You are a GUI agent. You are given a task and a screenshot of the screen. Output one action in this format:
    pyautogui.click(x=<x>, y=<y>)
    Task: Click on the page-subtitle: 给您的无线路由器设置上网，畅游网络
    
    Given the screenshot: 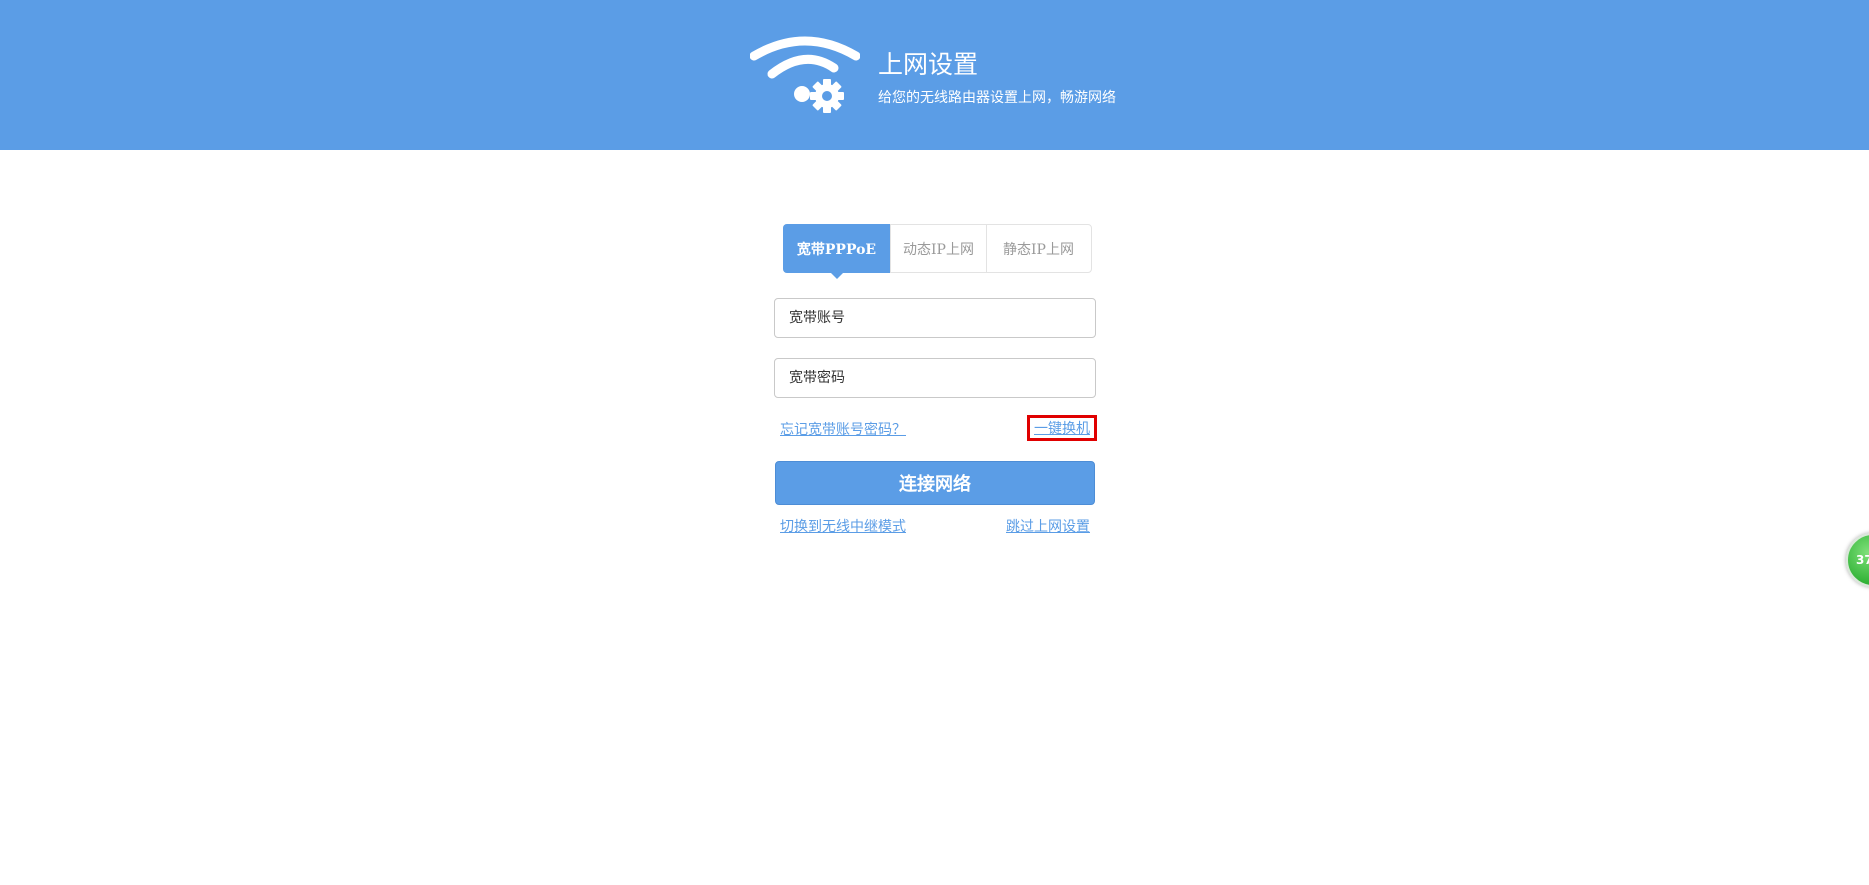 What is the action you would take?
    pyautogui.click(x=997, y=98)
    